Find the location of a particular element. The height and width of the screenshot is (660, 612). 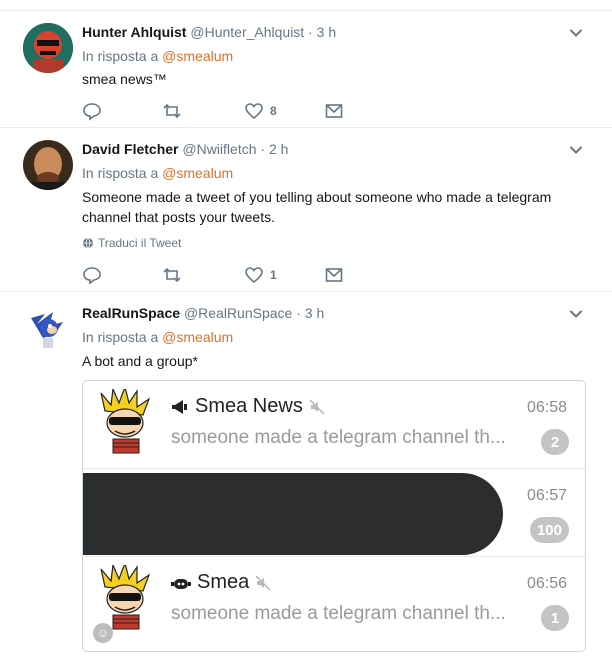

author-handle: @Hunter_Ahlquist is located at coordinates (247, 32).